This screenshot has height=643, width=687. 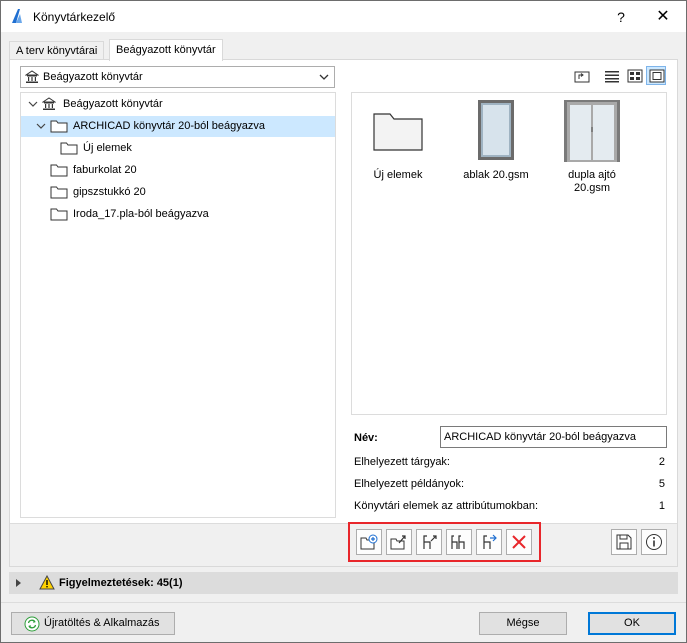 I want to click on preview-view-button, so click(x=656, y=75).